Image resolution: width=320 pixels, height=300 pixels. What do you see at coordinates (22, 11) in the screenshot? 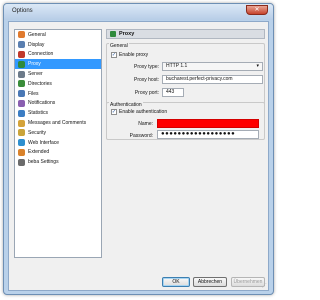
I see `window-title: Options` at bounding box center [22, 11].